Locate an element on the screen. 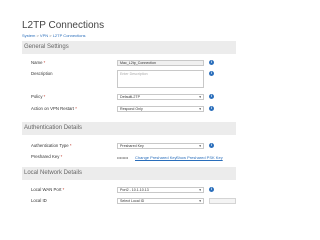 Image resolution: width=320 pixels, height=240 pixels. change-preshared-key-link: Change Preshared Key is located at coordinates (156, 157).